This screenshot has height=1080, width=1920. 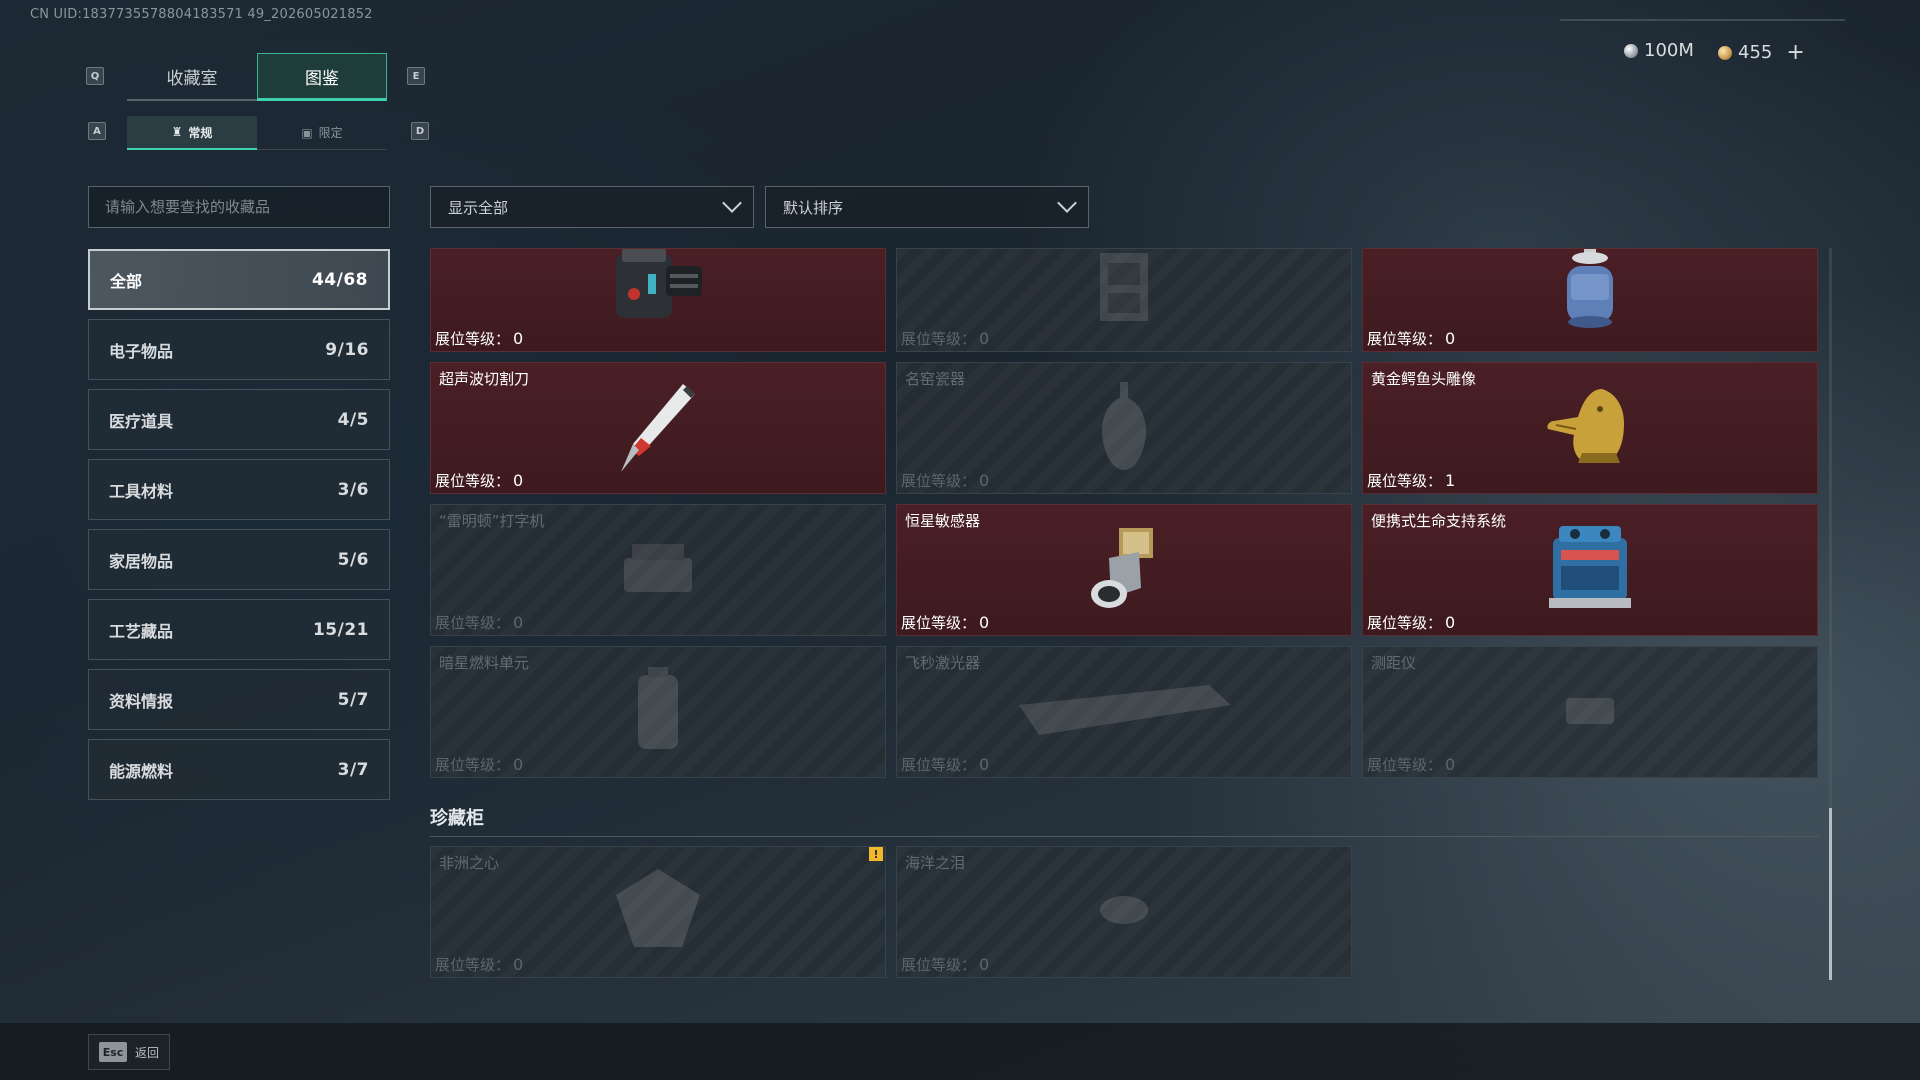 What do you see at coordinates (1411, 480) in the screenshot?
I see `item-level: 展位等级： 1` at bounding box center [1411, 480].